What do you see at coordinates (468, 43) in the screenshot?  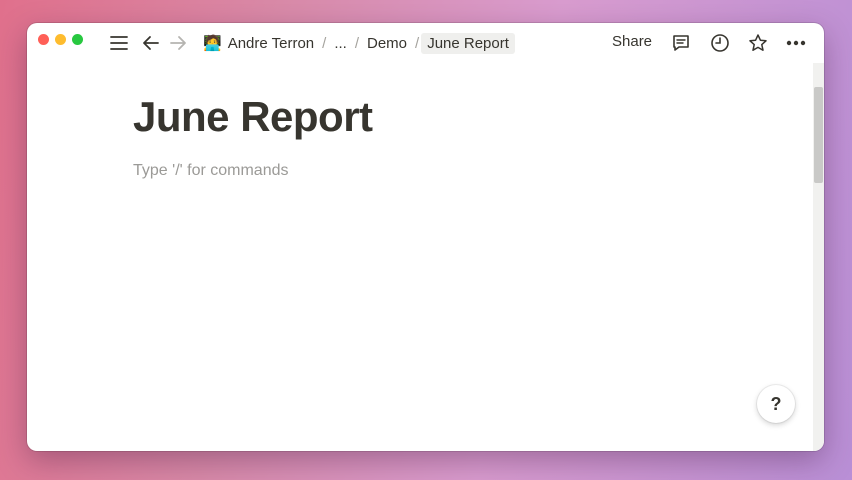 I see `breadcrumb-item-current: June Report` at bounding box center [468, 43].